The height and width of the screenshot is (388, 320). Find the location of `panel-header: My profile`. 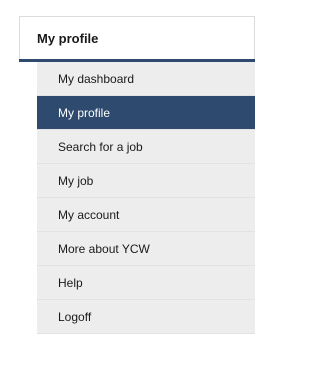

panel-header: My profile is located at coordinates (137, 37).